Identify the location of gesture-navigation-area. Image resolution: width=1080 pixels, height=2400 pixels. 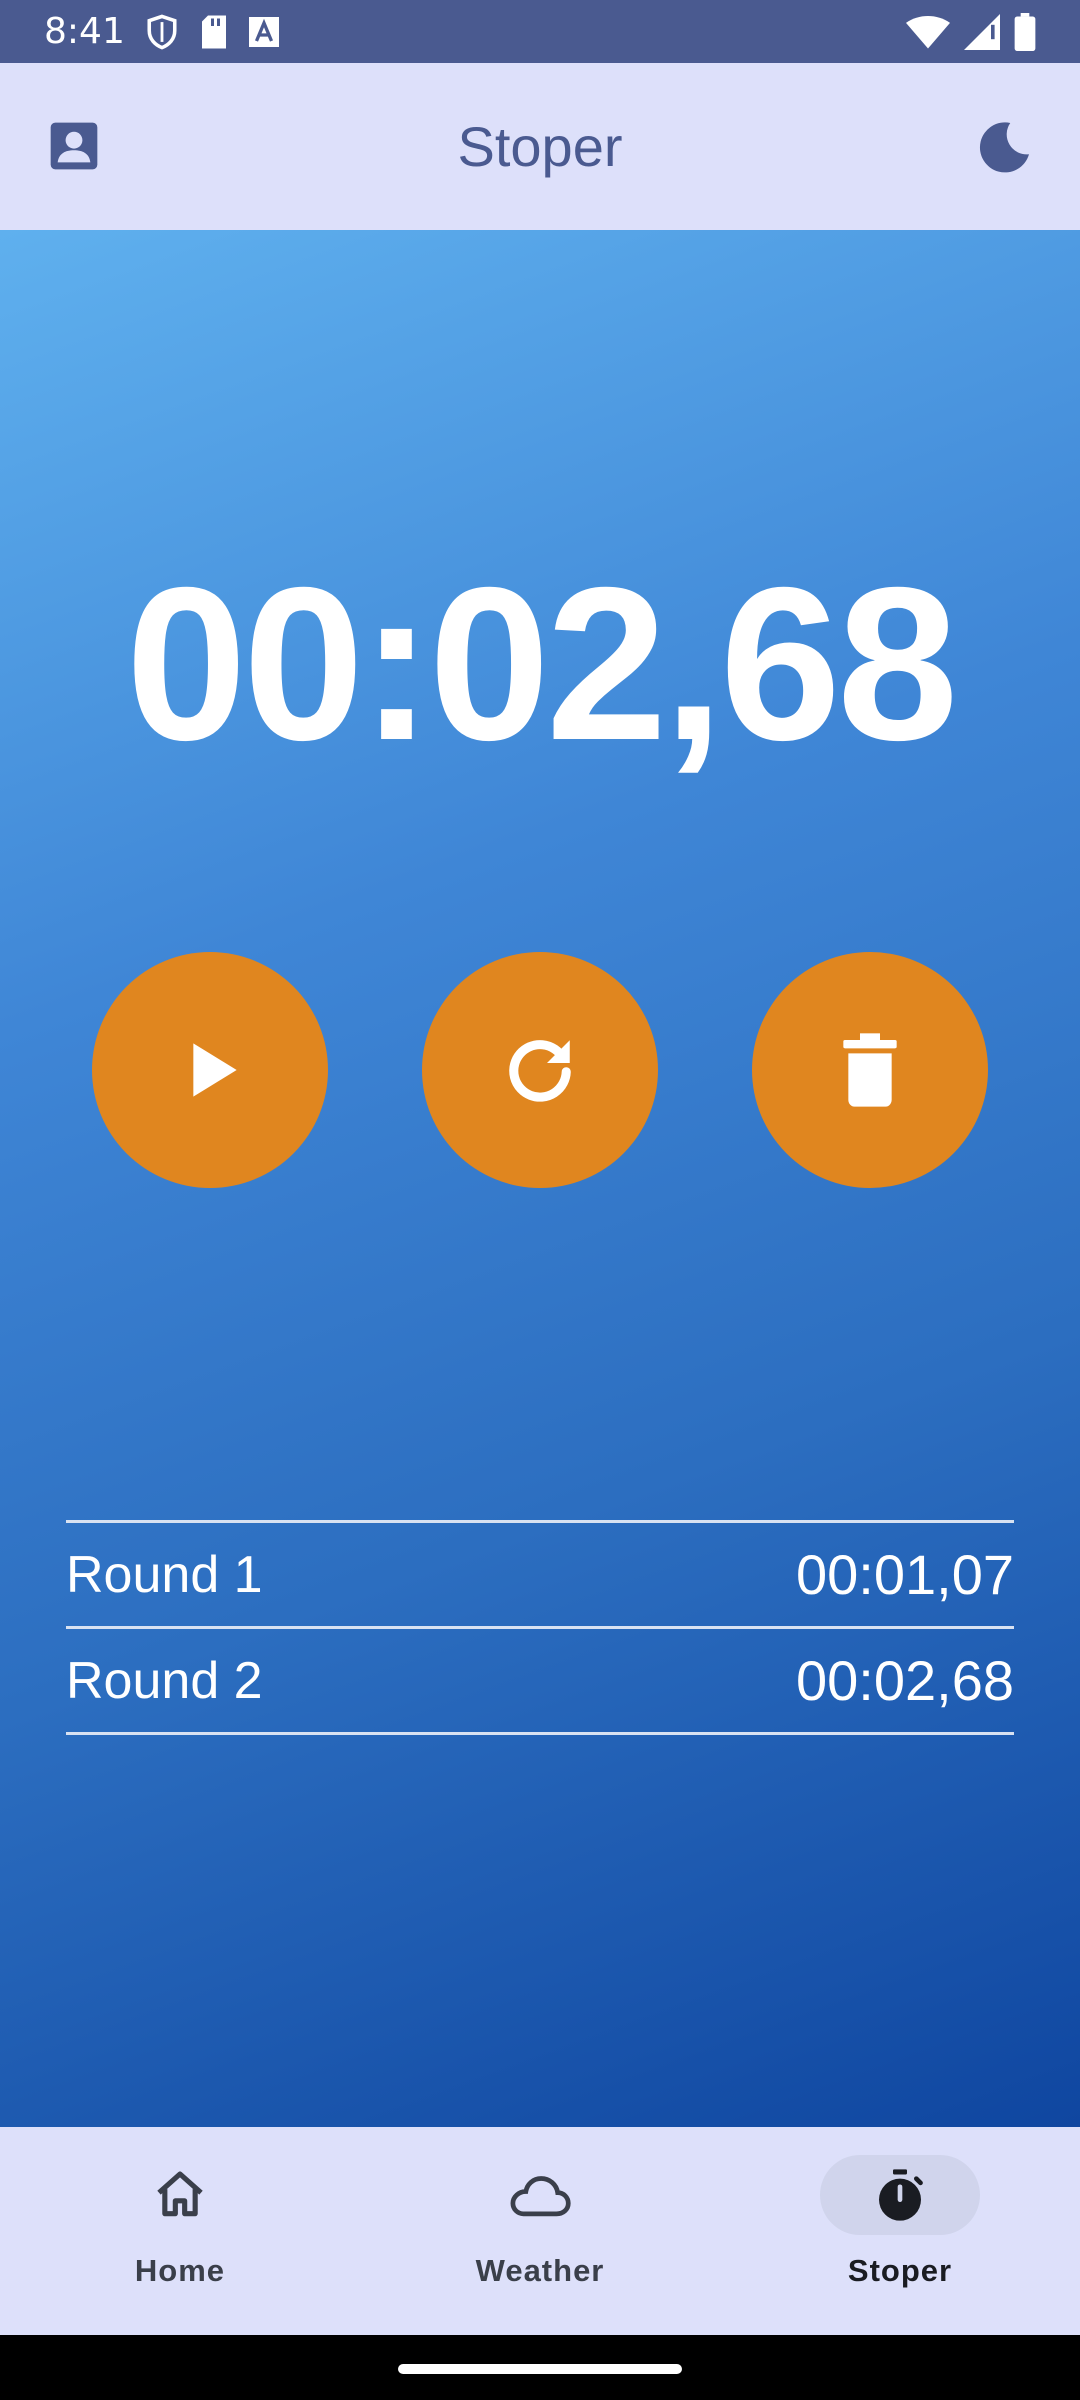
(540, 2367).